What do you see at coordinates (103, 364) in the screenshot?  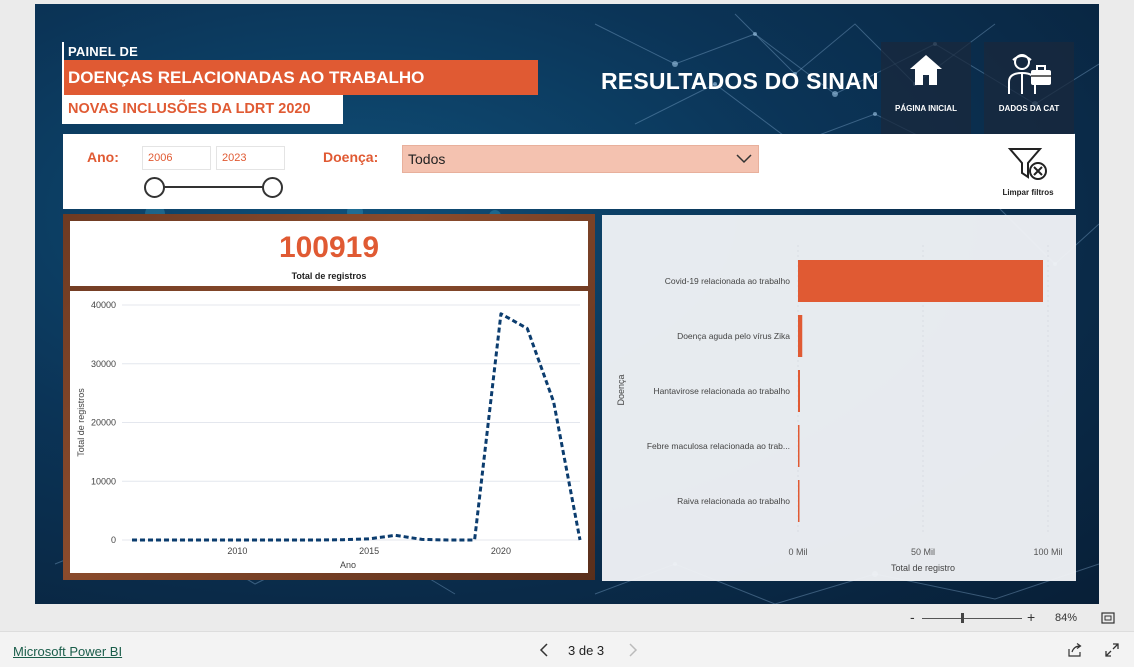 I see `y-tick-label: 30000` at bounding box center [103, 364].